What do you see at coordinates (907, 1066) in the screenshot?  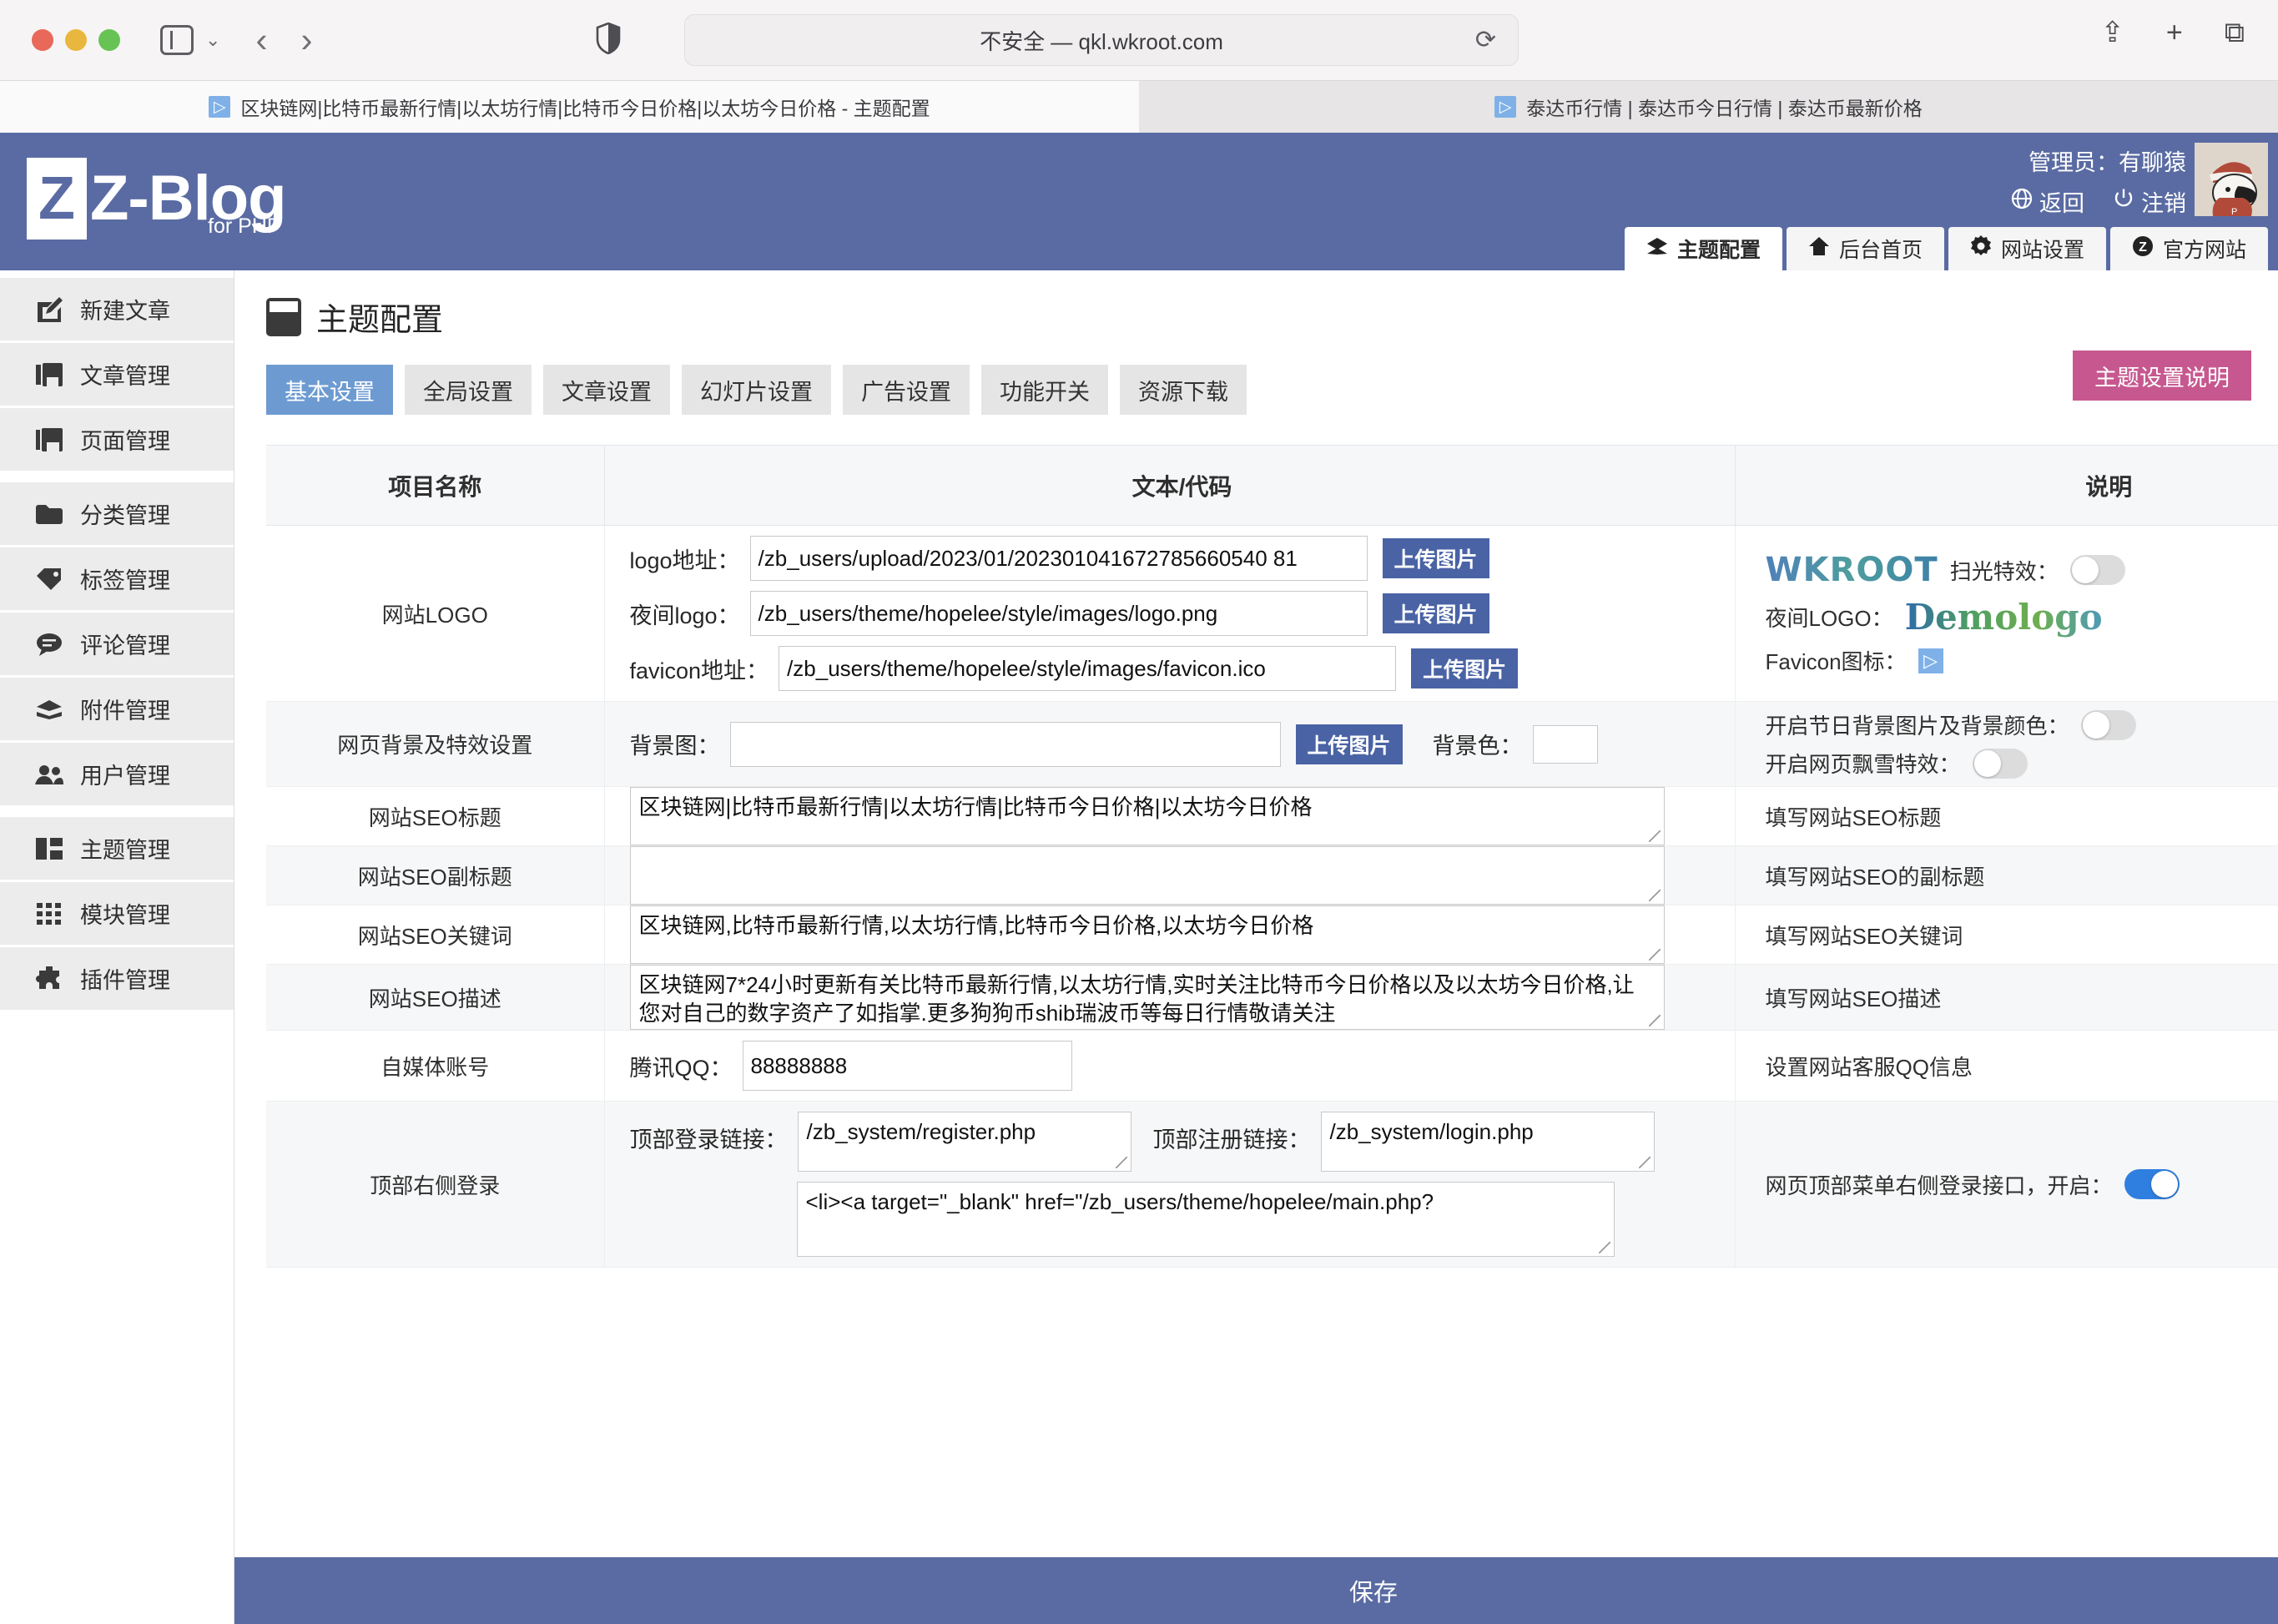 I see `qq-input: 88888888` at bounding box center [907, 1066].